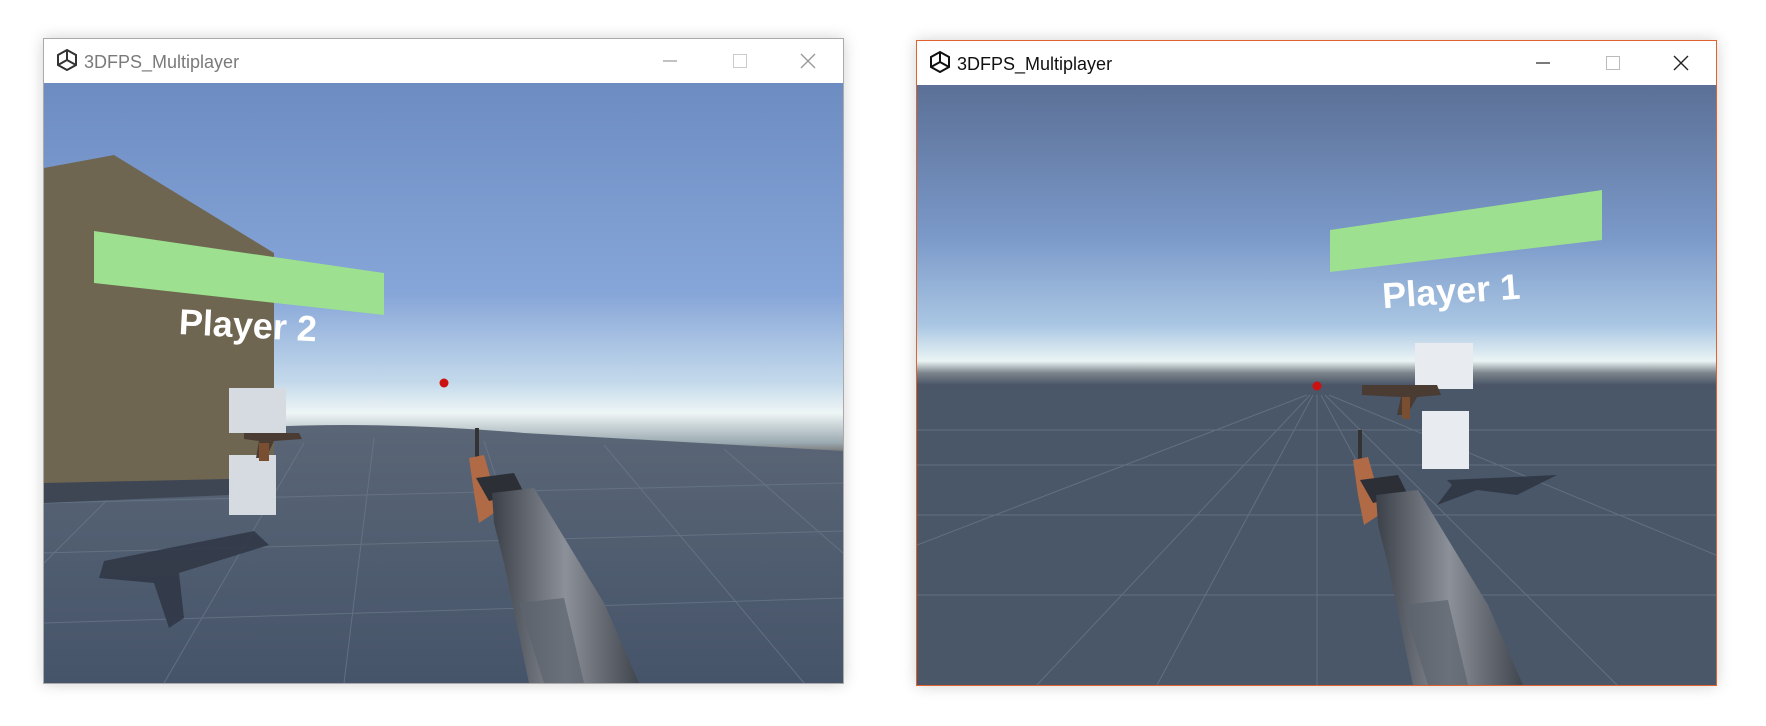 This screenshot has width=1766, height=726. What do you see at coordinates (248, 325) in the screenshot?
I see `player-nametag: Player 2` at bounding box center [248, 325].